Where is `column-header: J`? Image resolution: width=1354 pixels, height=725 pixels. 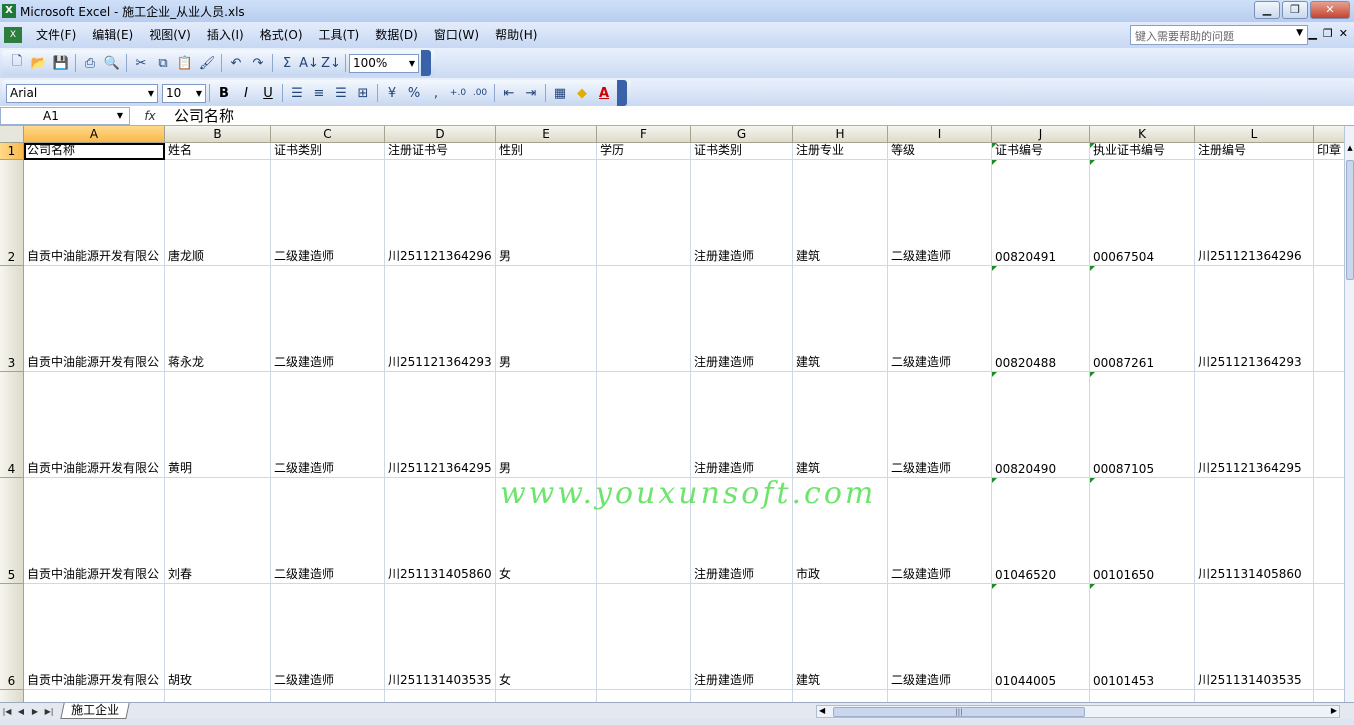
column-header: J is located at coordinates (1041, 134).